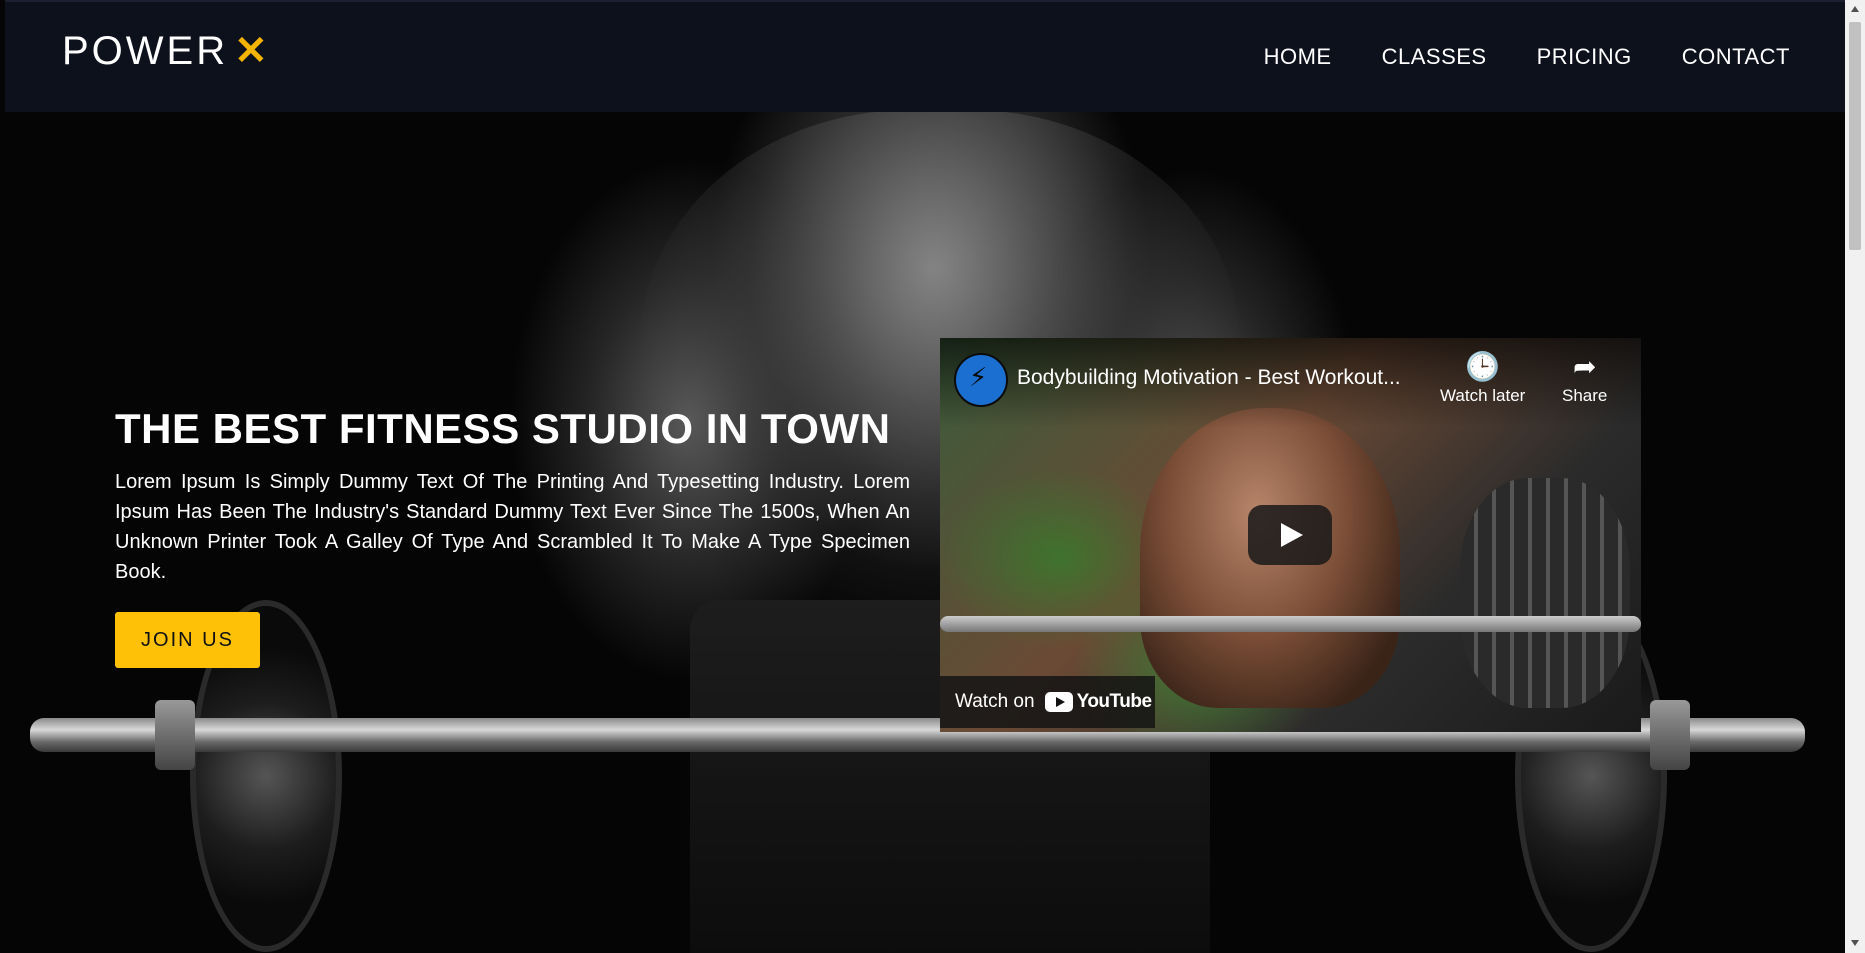 This screenshot has height=953, width=1865. What do you see at coordinates (1114, 701) in the screenshot?
I see `youtube-wordmark: YouTube` at bounding box center [1114, 701].